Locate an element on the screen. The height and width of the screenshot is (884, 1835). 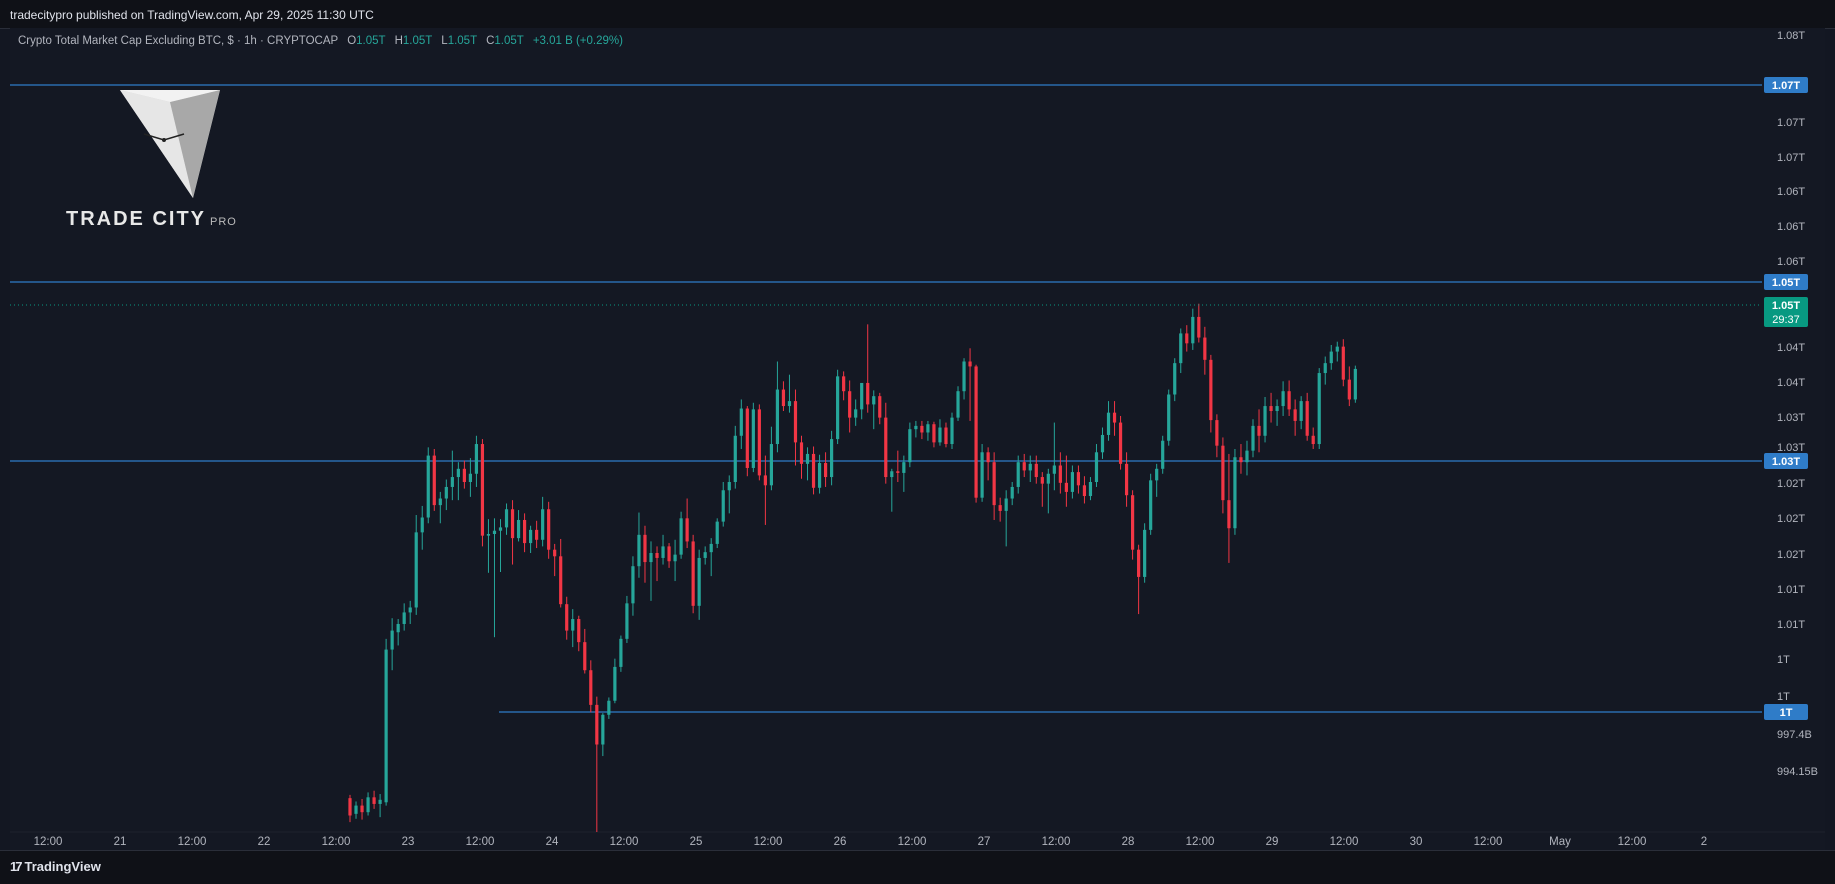
last-price-label: 1.05T is located at coordinates (1786, 306).